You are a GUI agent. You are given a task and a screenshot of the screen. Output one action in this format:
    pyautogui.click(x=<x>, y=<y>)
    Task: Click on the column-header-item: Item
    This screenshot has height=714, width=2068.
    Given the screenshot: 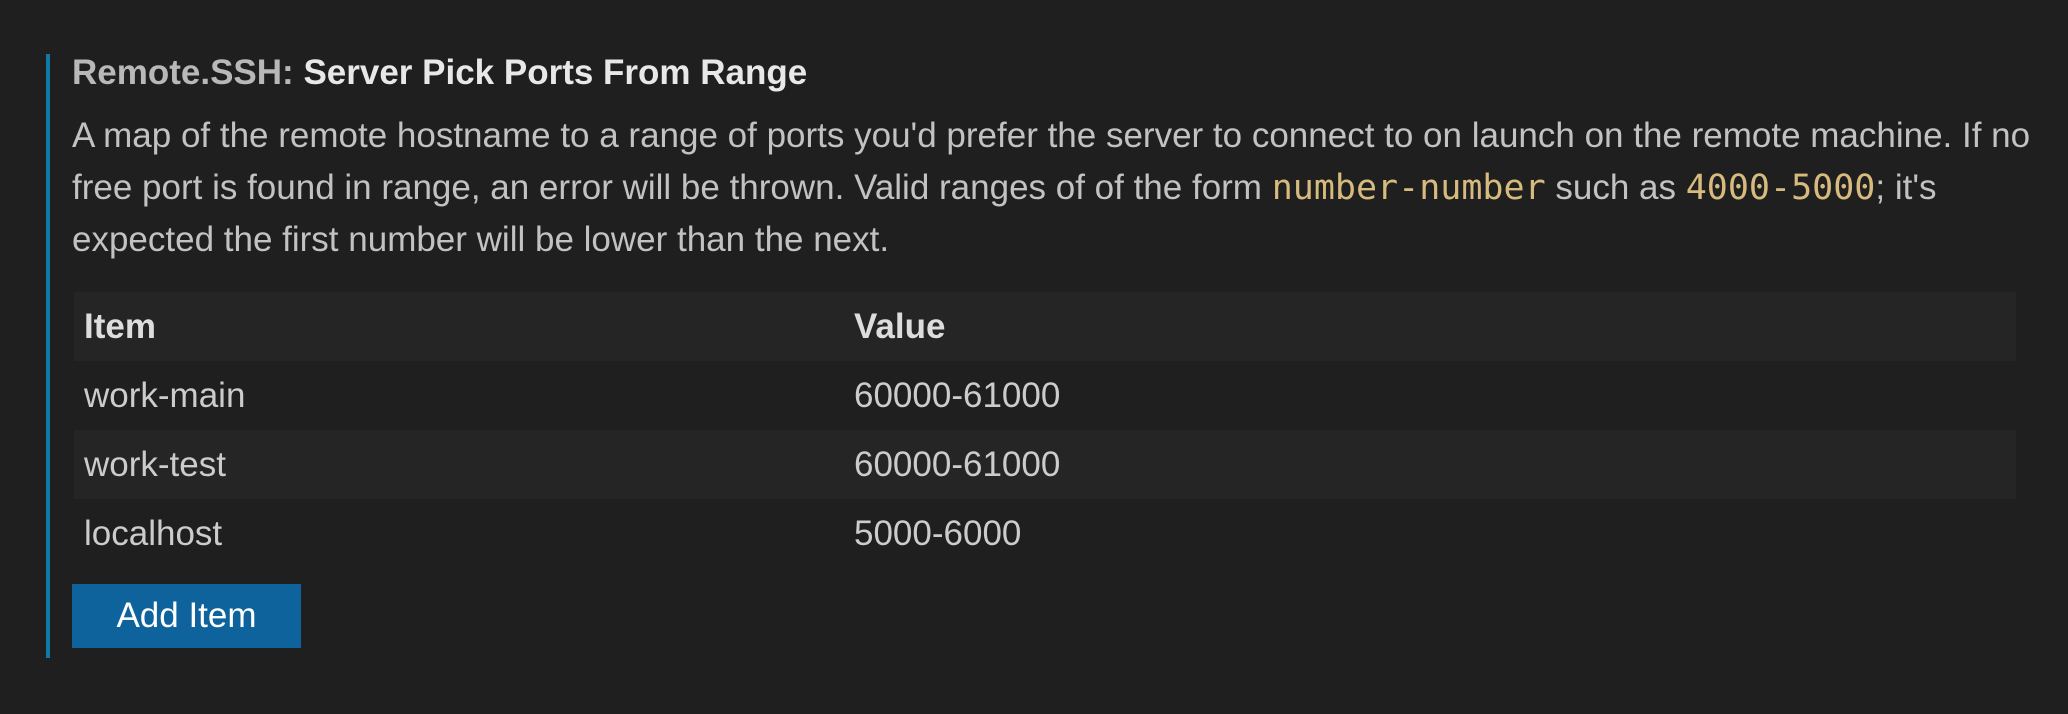 What is the action you would take?
    pyautogui.click(x=120, y=326)
    